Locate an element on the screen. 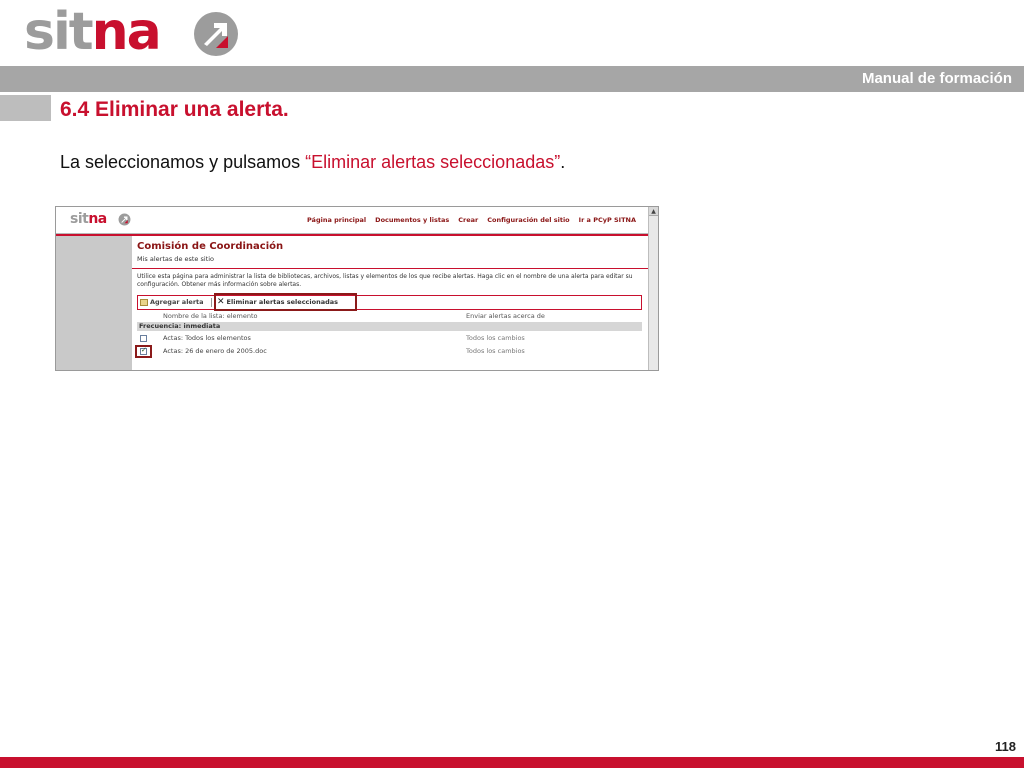  nav-site-settings: Configuración del sitio is located at coordinates (528, 220).